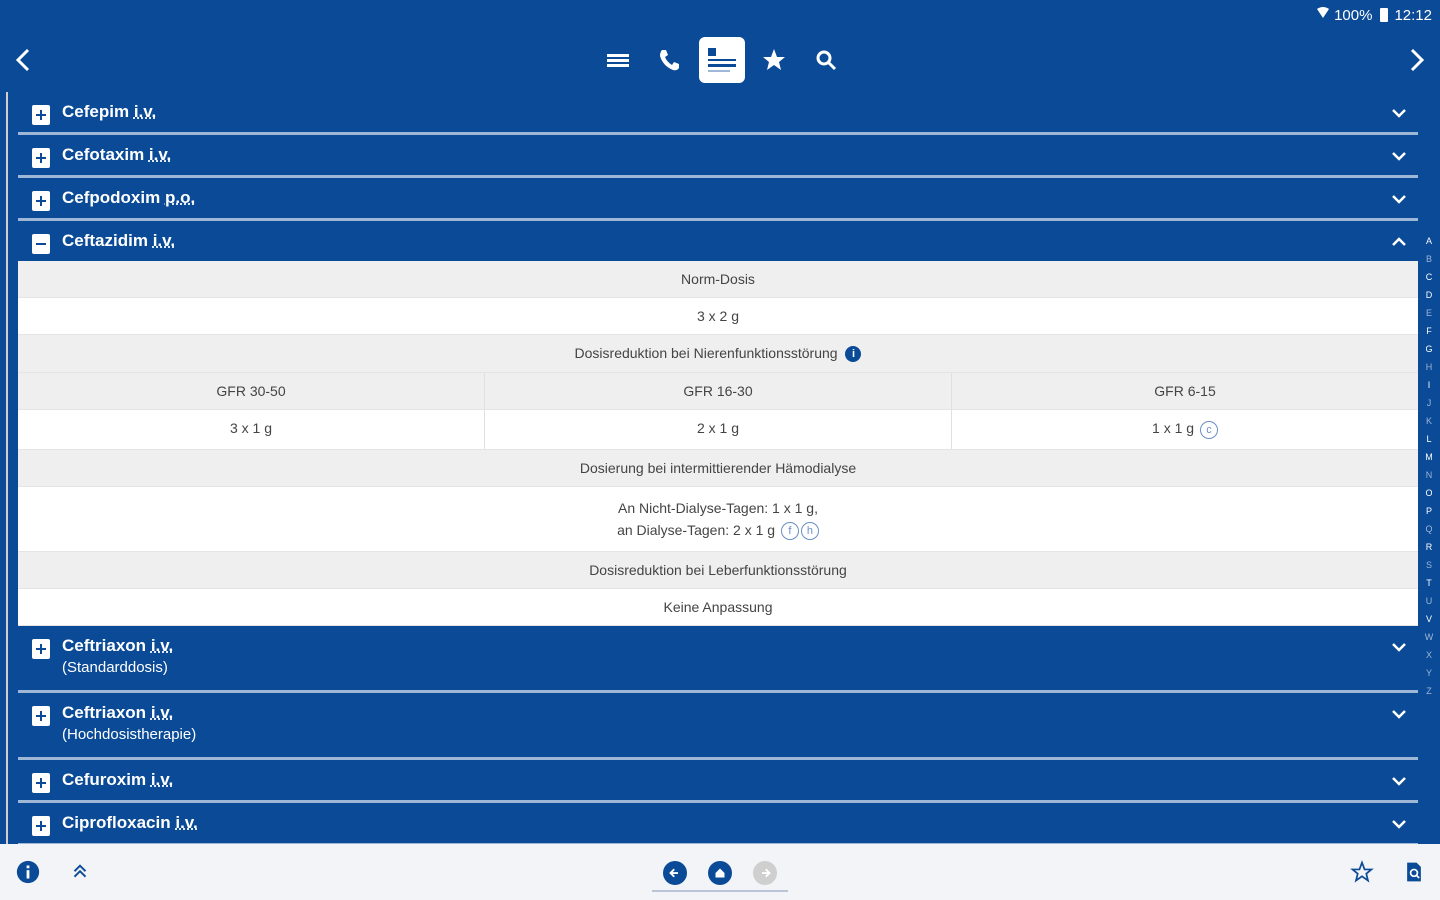  What do you see at coordinates (41, 244) in the screenshot?
I see `collapse-icon` at bounding box center [41, 244].